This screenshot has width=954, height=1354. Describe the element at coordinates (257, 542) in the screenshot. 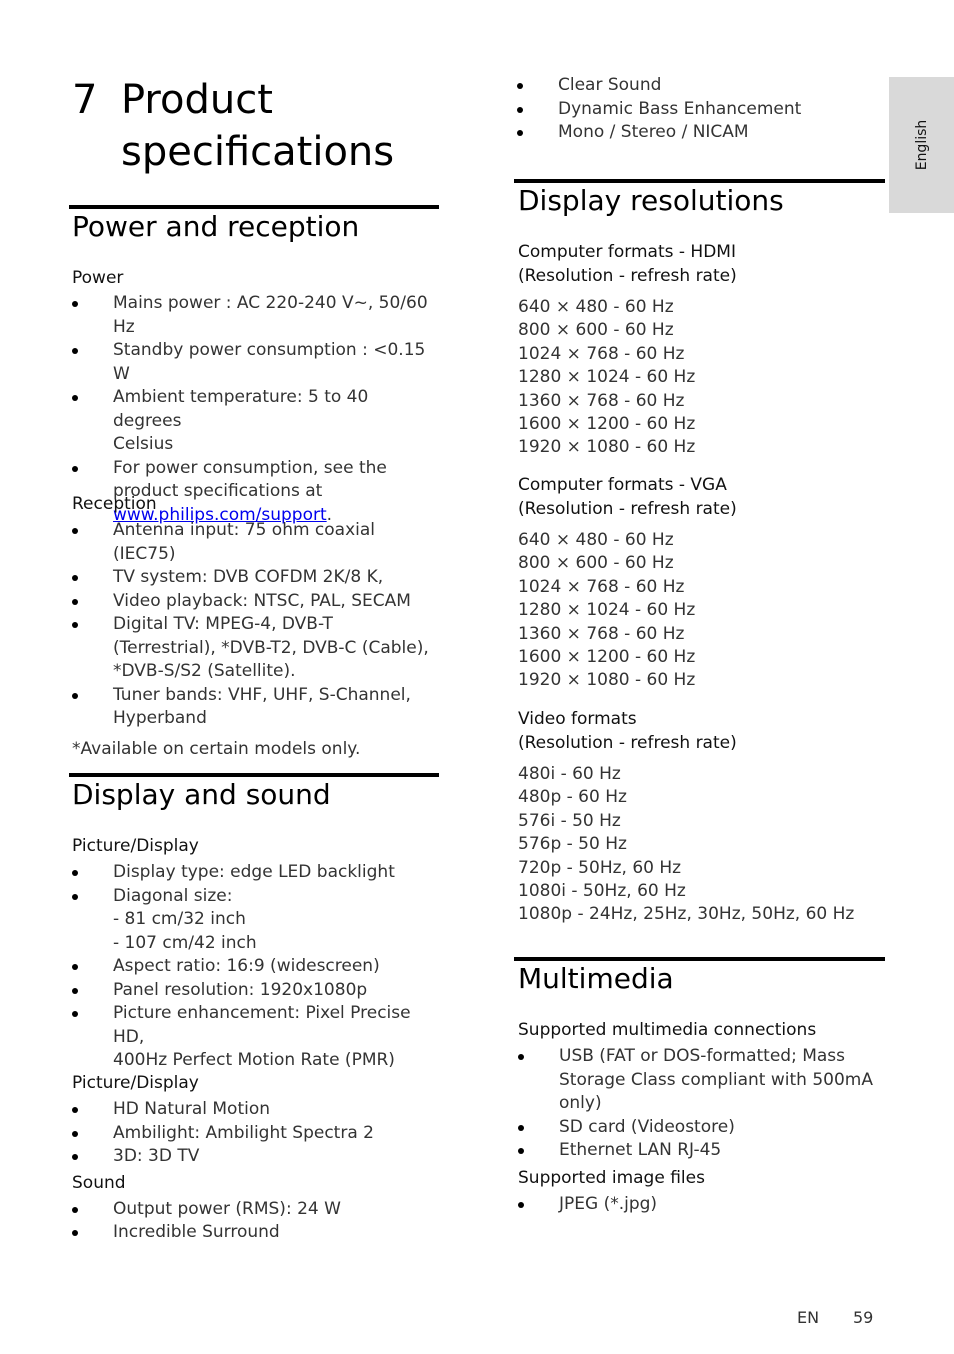

I see `list-item: Antenna input: 75 ohm coaxial (IEC75)` at that location.